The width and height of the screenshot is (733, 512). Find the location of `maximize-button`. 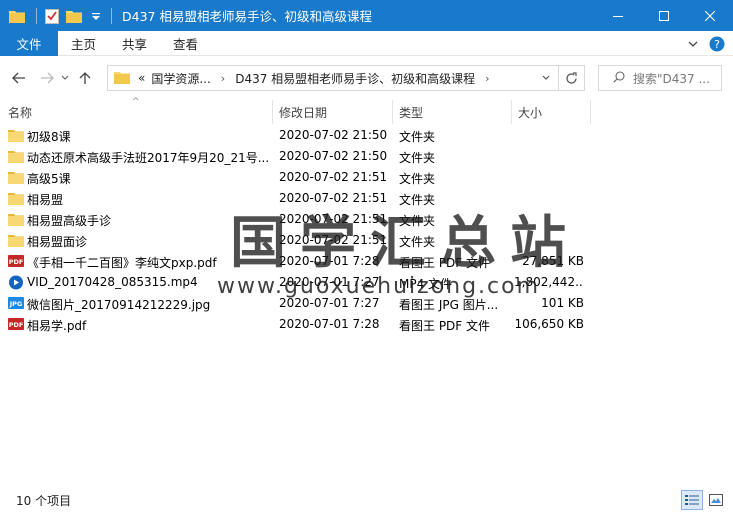

maximize-button is located at coordinates (664, 15).